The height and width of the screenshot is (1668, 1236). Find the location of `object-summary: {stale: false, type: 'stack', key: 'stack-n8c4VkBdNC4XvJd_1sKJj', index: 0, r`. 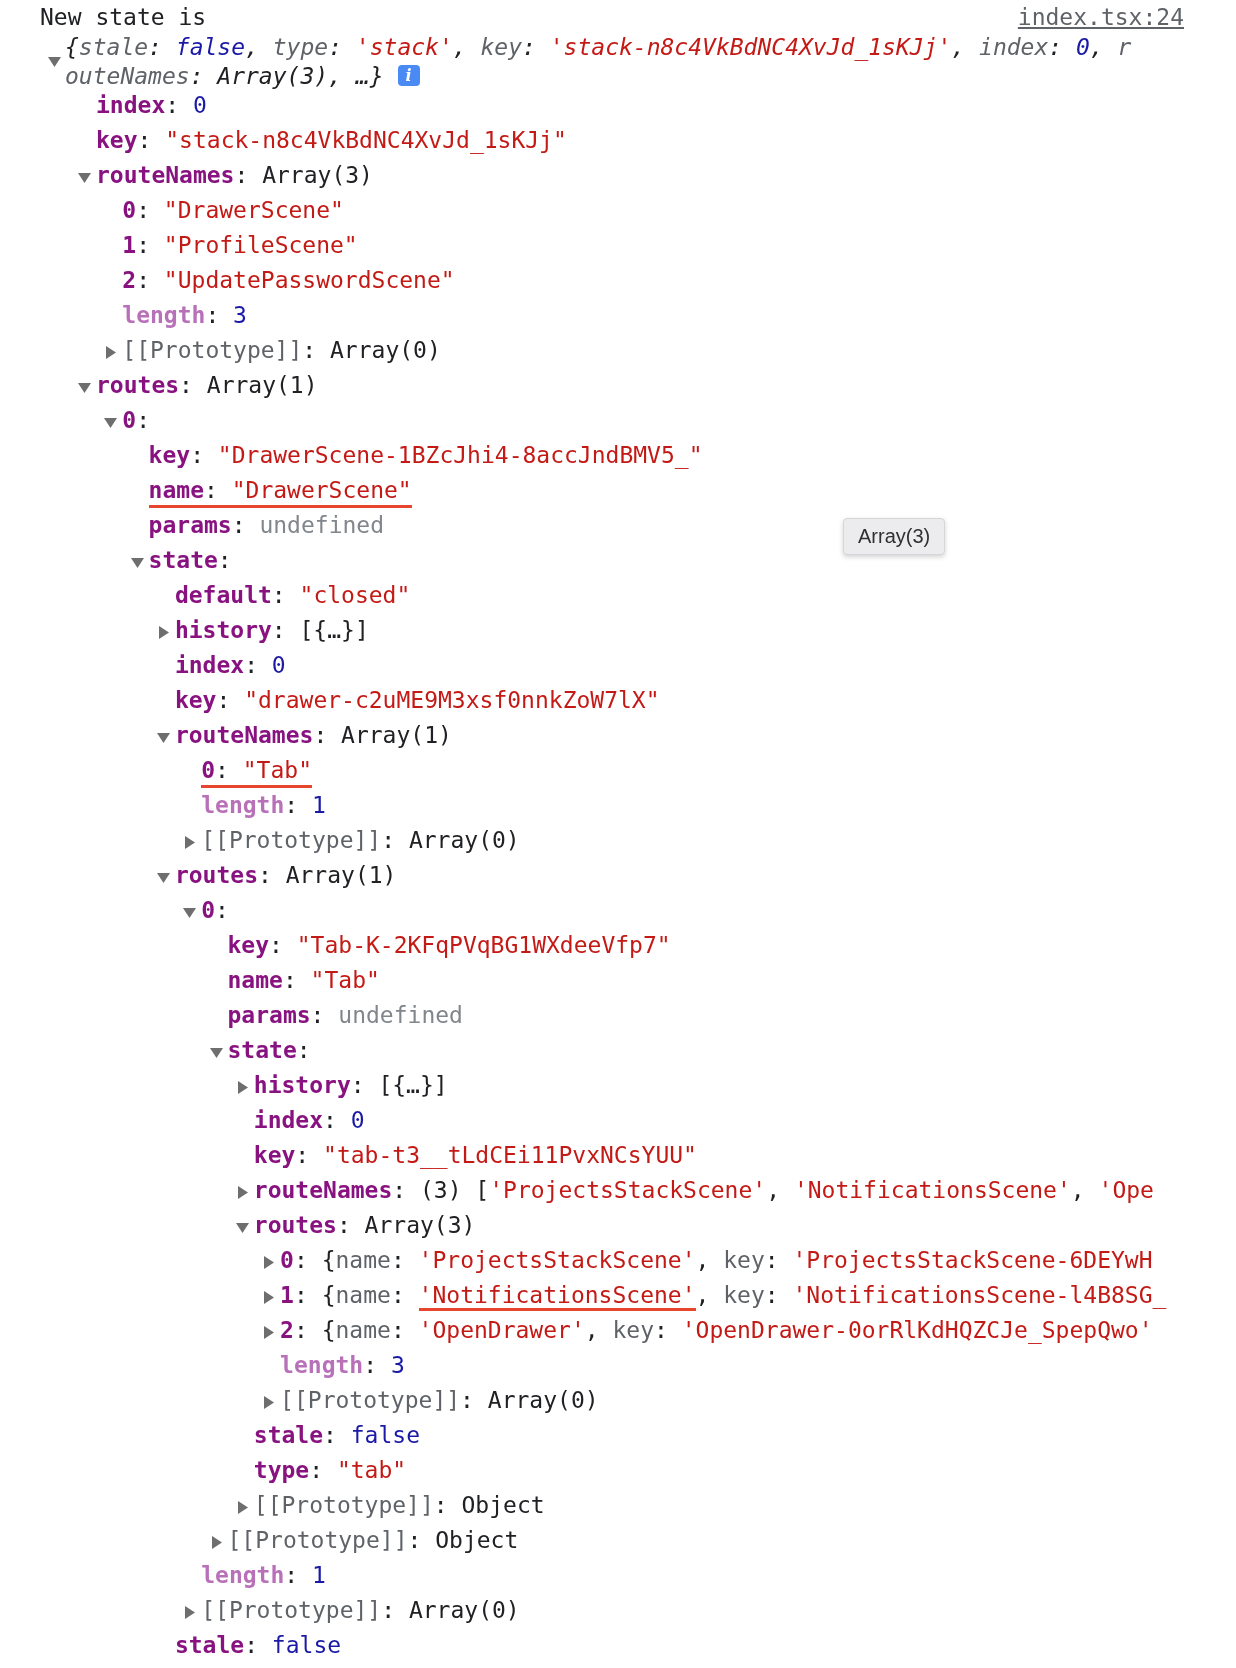

object-summary: {stale: false, type: 'stack', key: 'stack-n8c4VkBdNC4XvJd_1sKJj', index: 0, r is located at coordinates (598, 46).